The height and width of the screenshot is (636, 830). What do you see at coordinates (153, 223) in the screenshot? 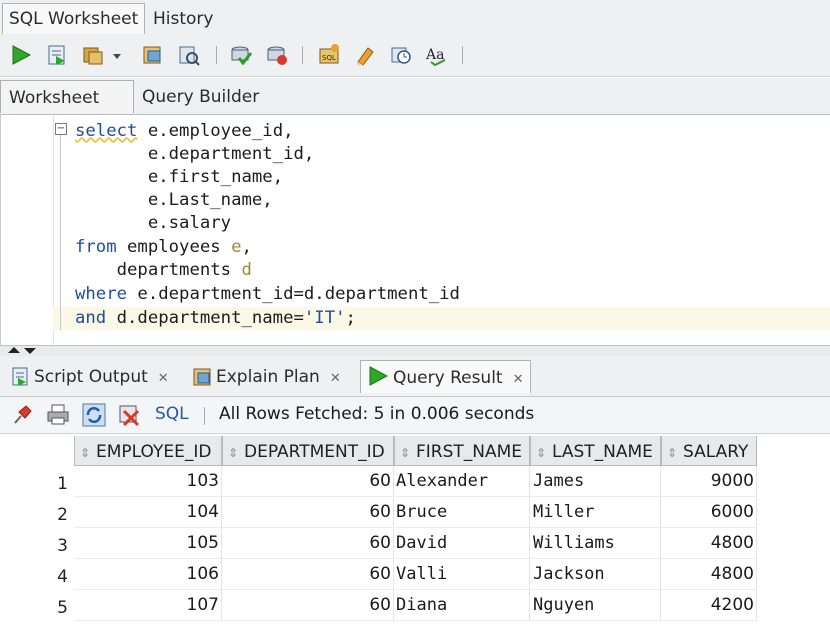
I see `code-line: e.salary` at bounding box center [153, 223].